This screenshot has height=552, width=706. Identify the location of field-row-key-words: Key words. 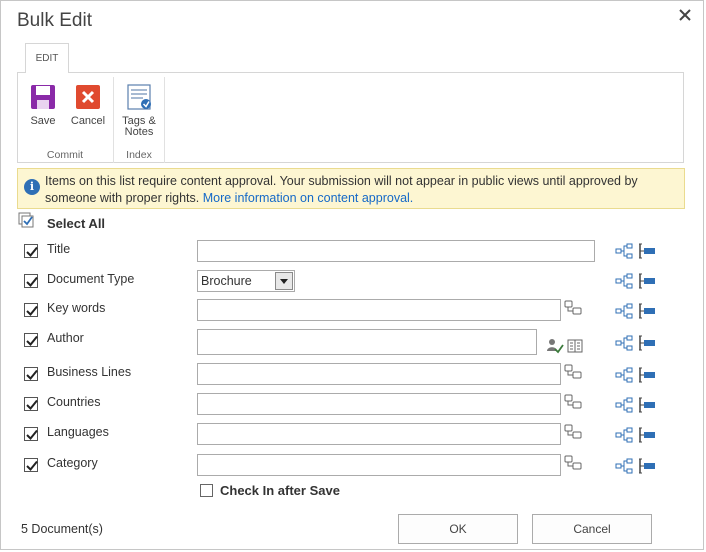
(351, 311).